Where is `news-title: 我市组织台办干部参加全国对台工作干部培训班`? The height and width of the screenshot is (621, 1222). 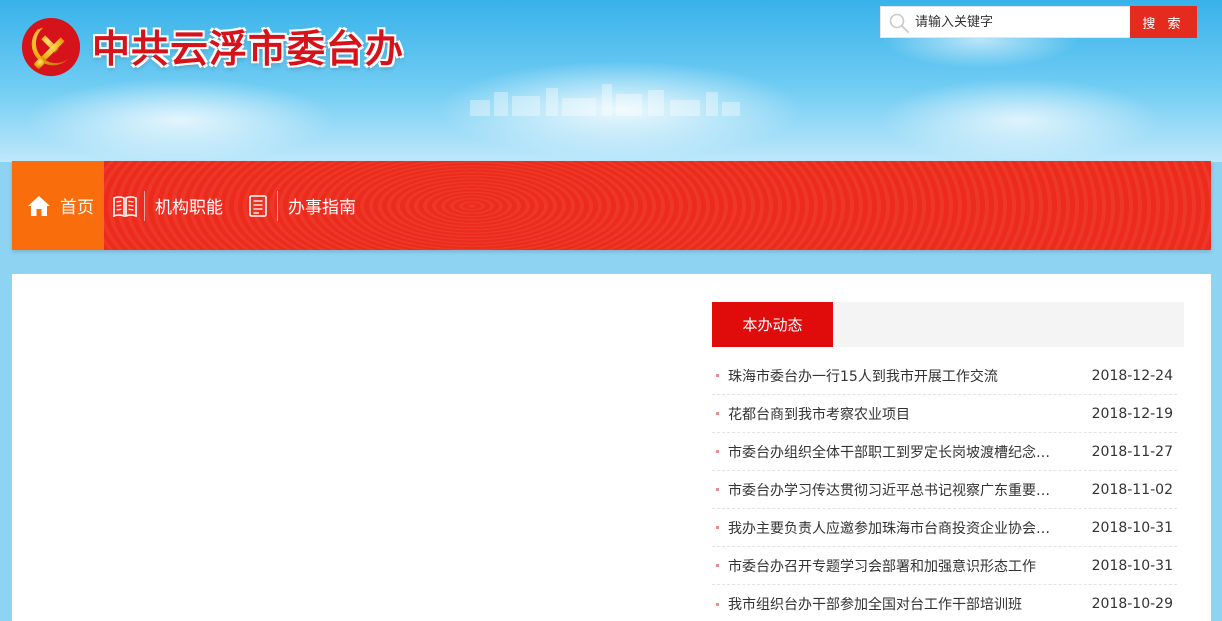
news-title: 我市组织台办干部参加全国对台工作干部培训班 is located at coordinates (887, 604).